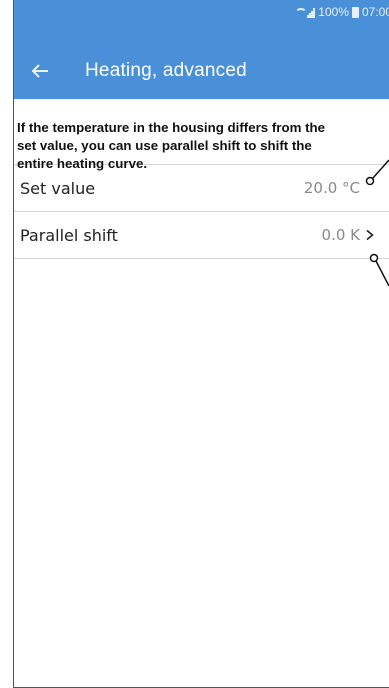 This screenshot has width=389, height=688. I want to click on page-title: Heating, advanced, so click(166, 71).